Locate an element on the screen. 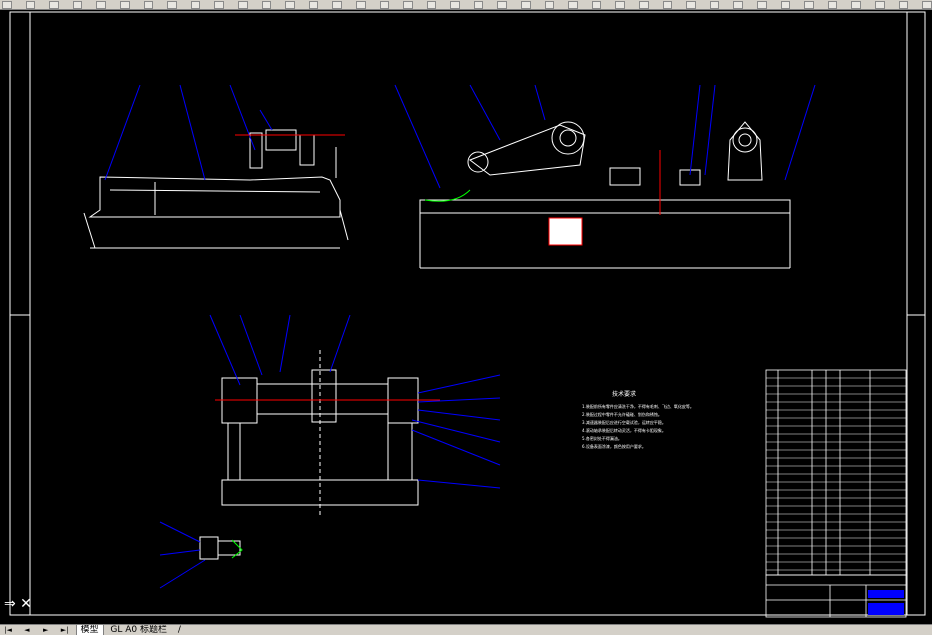  notes-line: 2.装配过程中零件不允许磕碰、划伤和锈蚀。 is located at coordinates (622, 414).